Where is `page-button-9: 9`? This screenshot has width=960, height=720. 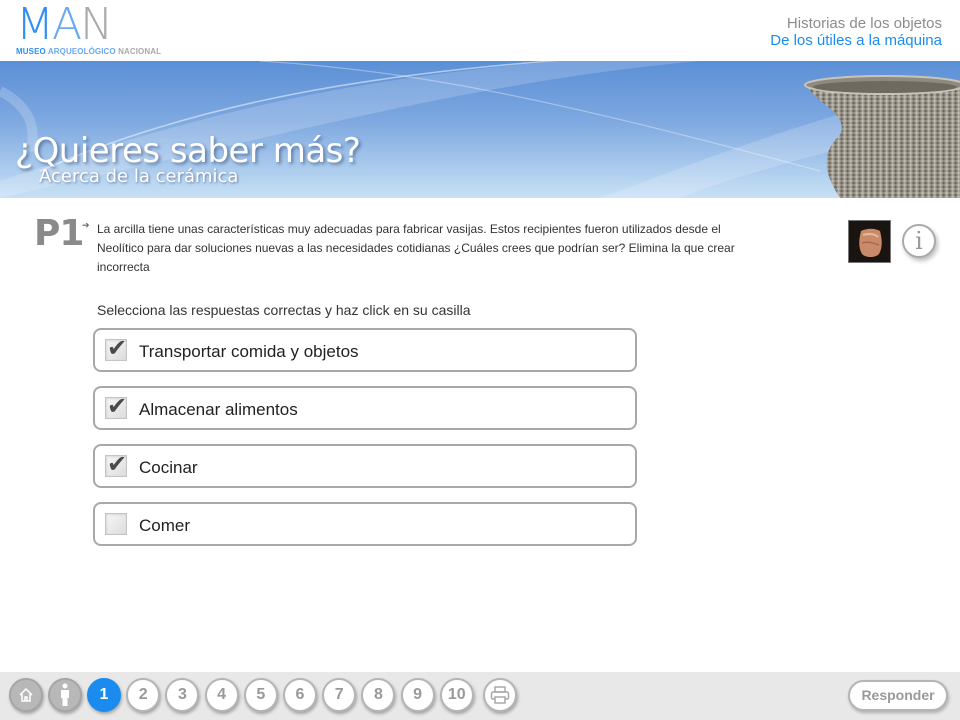 page-button-9: 9 is located at coordinates (417, 695).